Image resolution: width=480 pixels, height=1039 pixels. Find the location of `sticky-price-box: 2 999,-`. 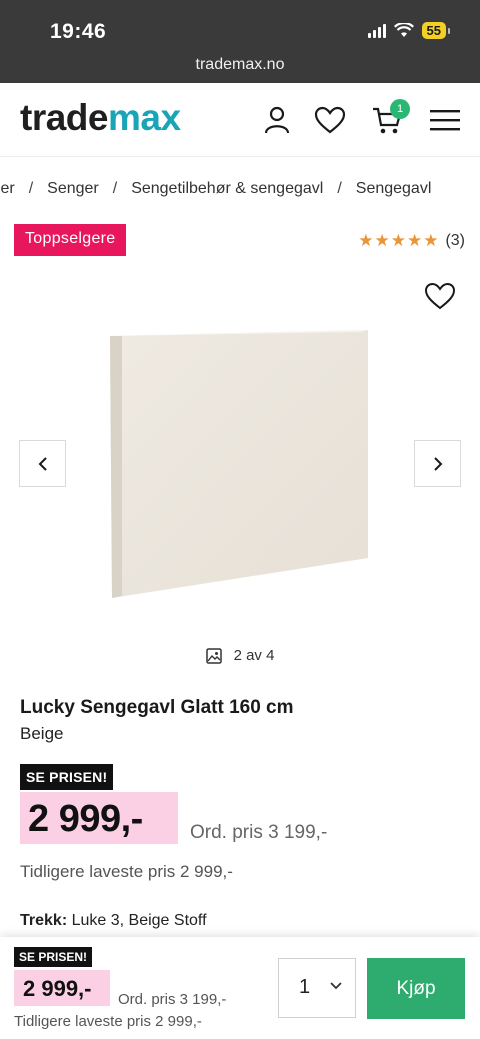

sticky-price-box: 2 999,- is located at coordinates (62, 988).